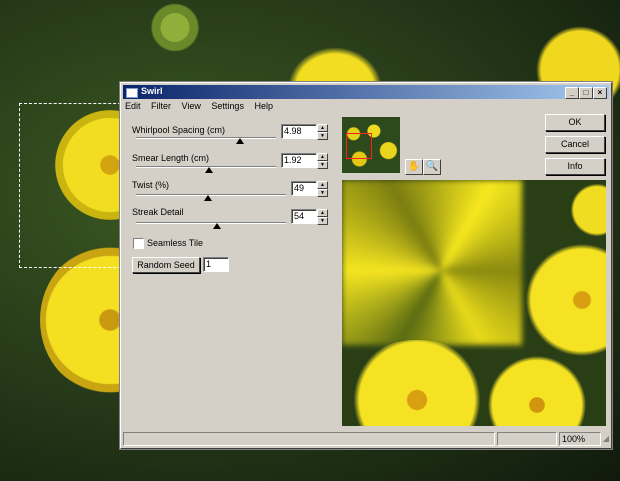 Image resolution: width=620 pixels, height=481 pixels. Describe the element at coordinates (208, 170) in the screenshot. I see `smear-slider-thumb` at that location.